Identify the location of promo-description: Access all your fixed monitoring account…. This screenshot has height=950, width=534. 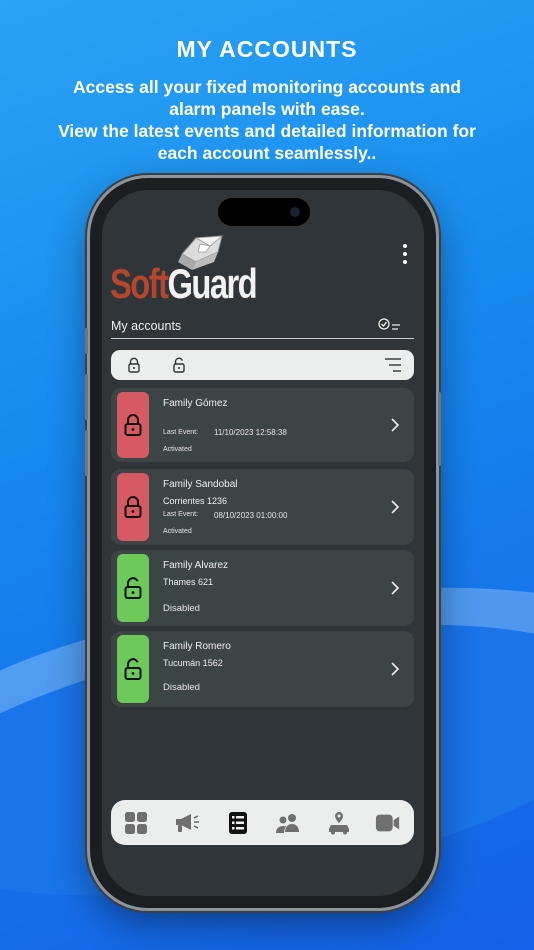
(267, 120).